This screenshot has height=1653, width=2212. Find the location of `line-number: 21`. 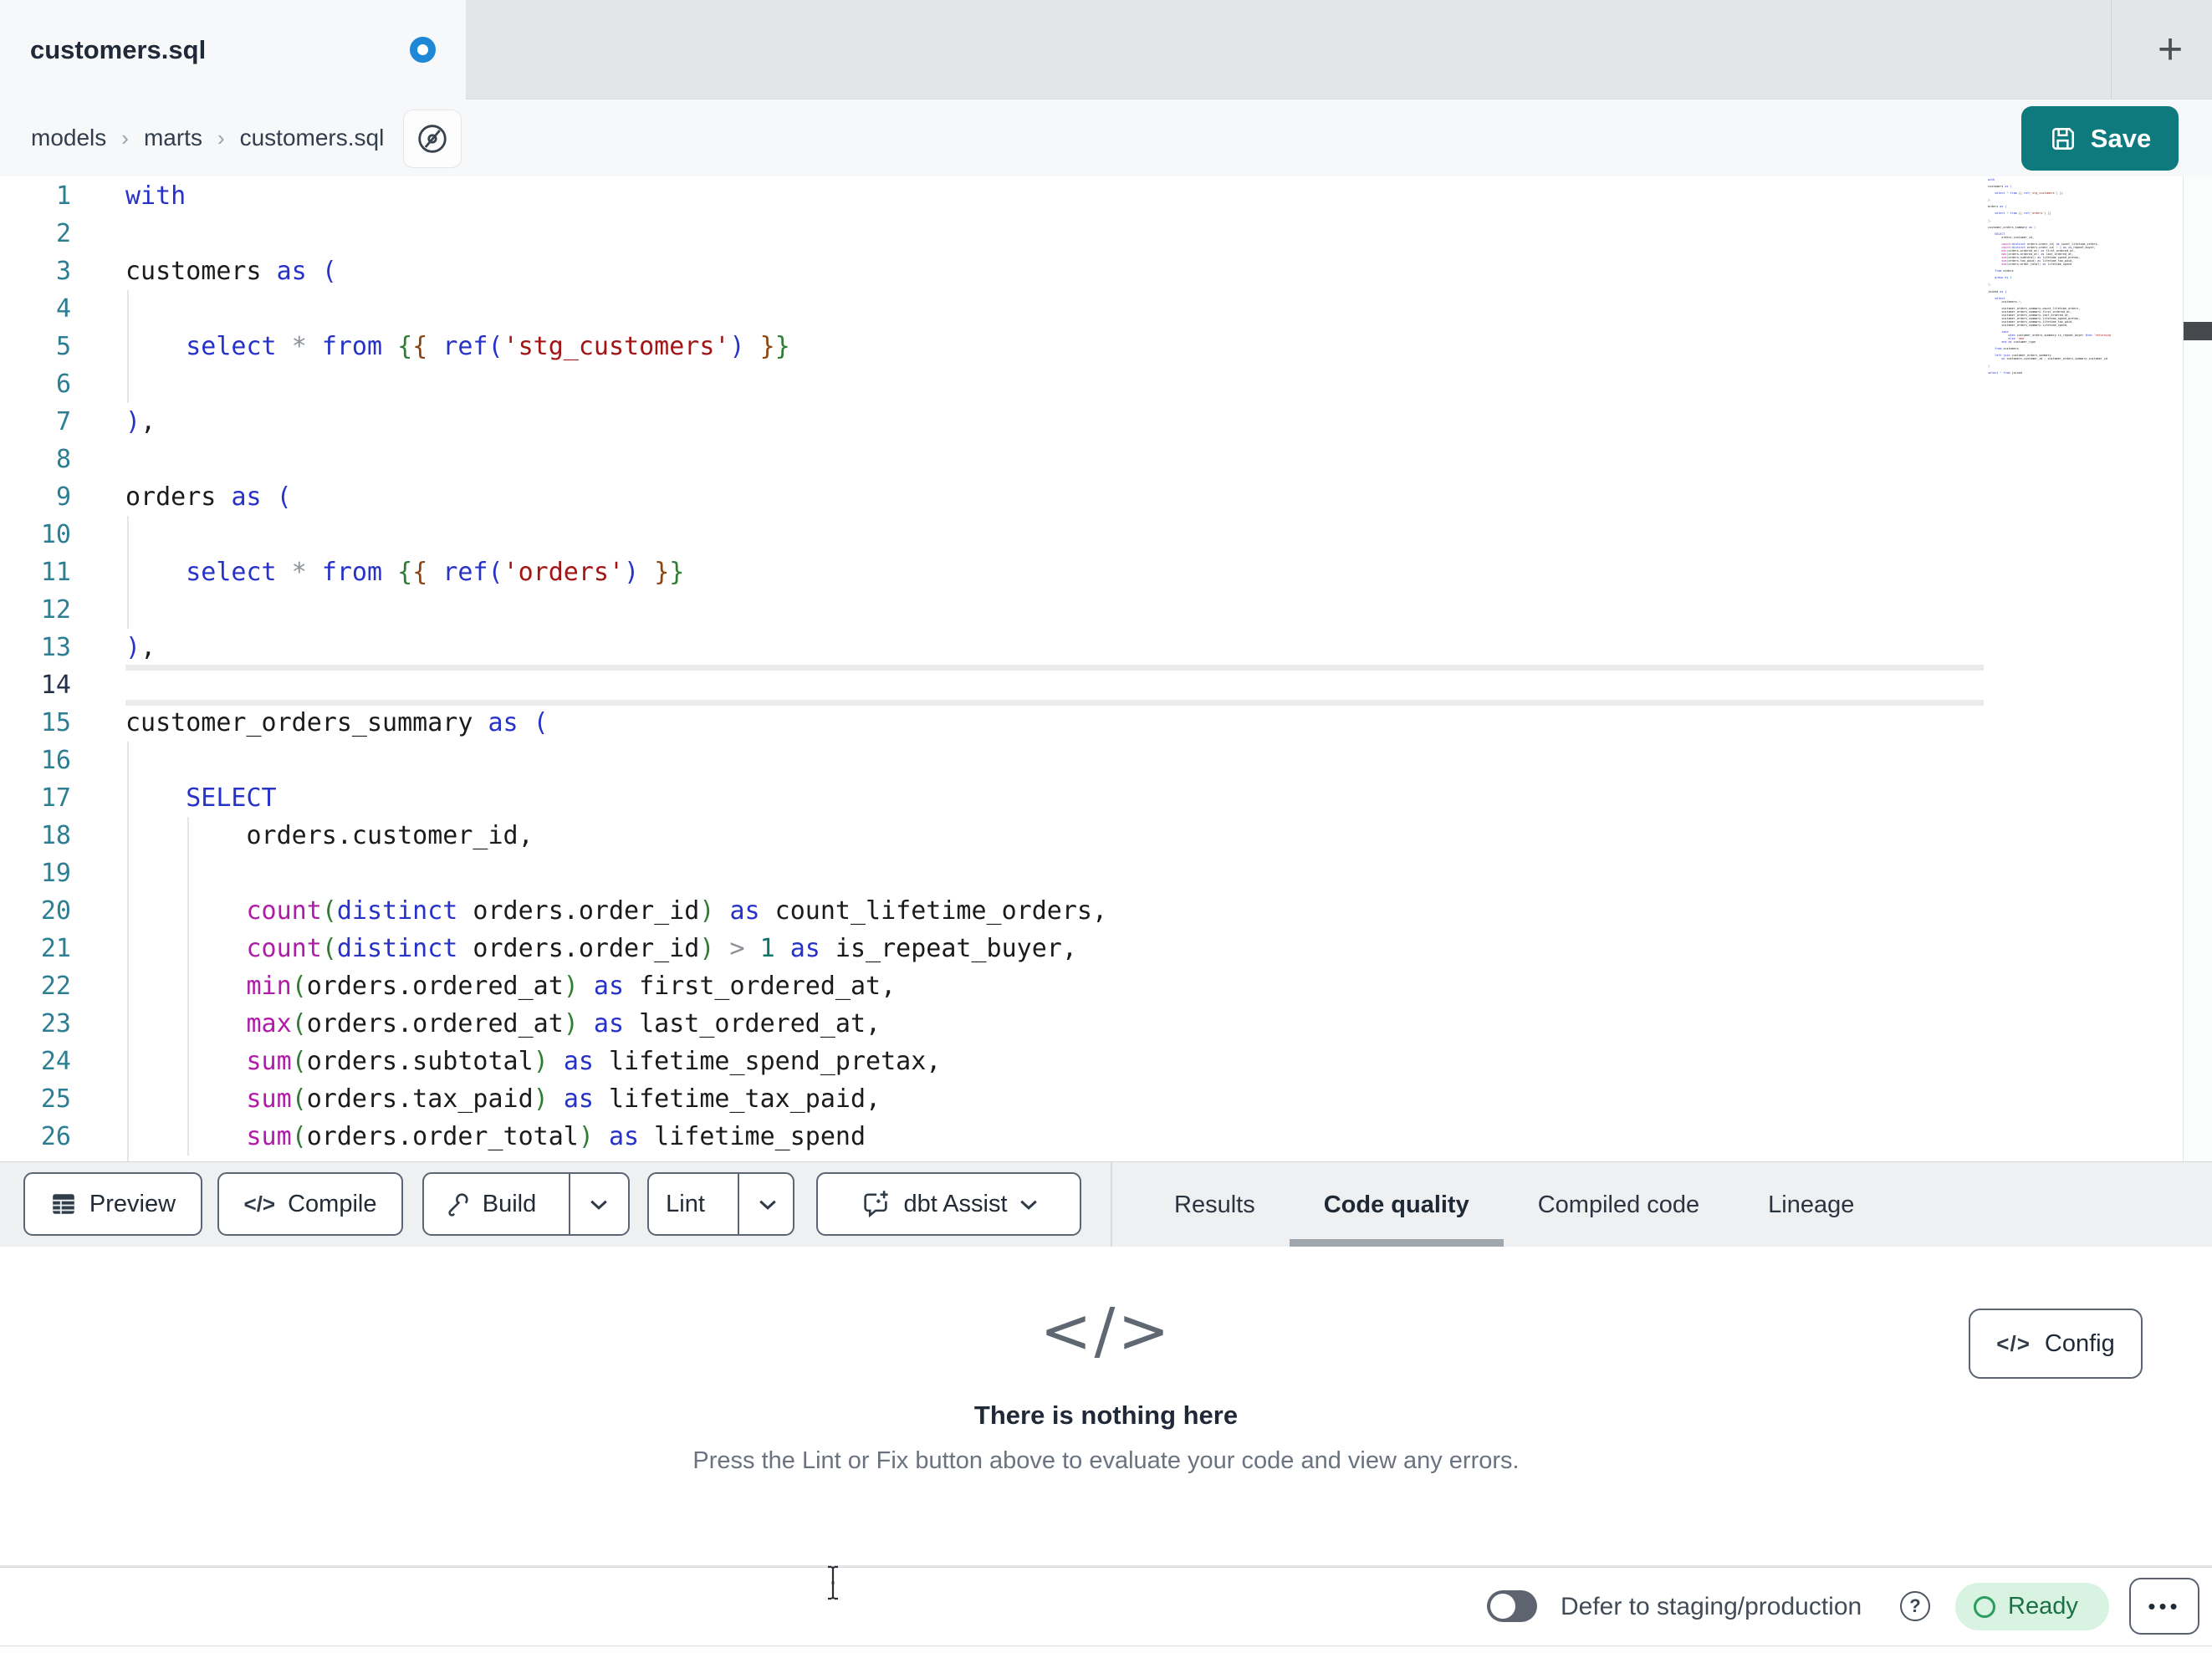

line-number: 21 is located at coordinates (56, 948).